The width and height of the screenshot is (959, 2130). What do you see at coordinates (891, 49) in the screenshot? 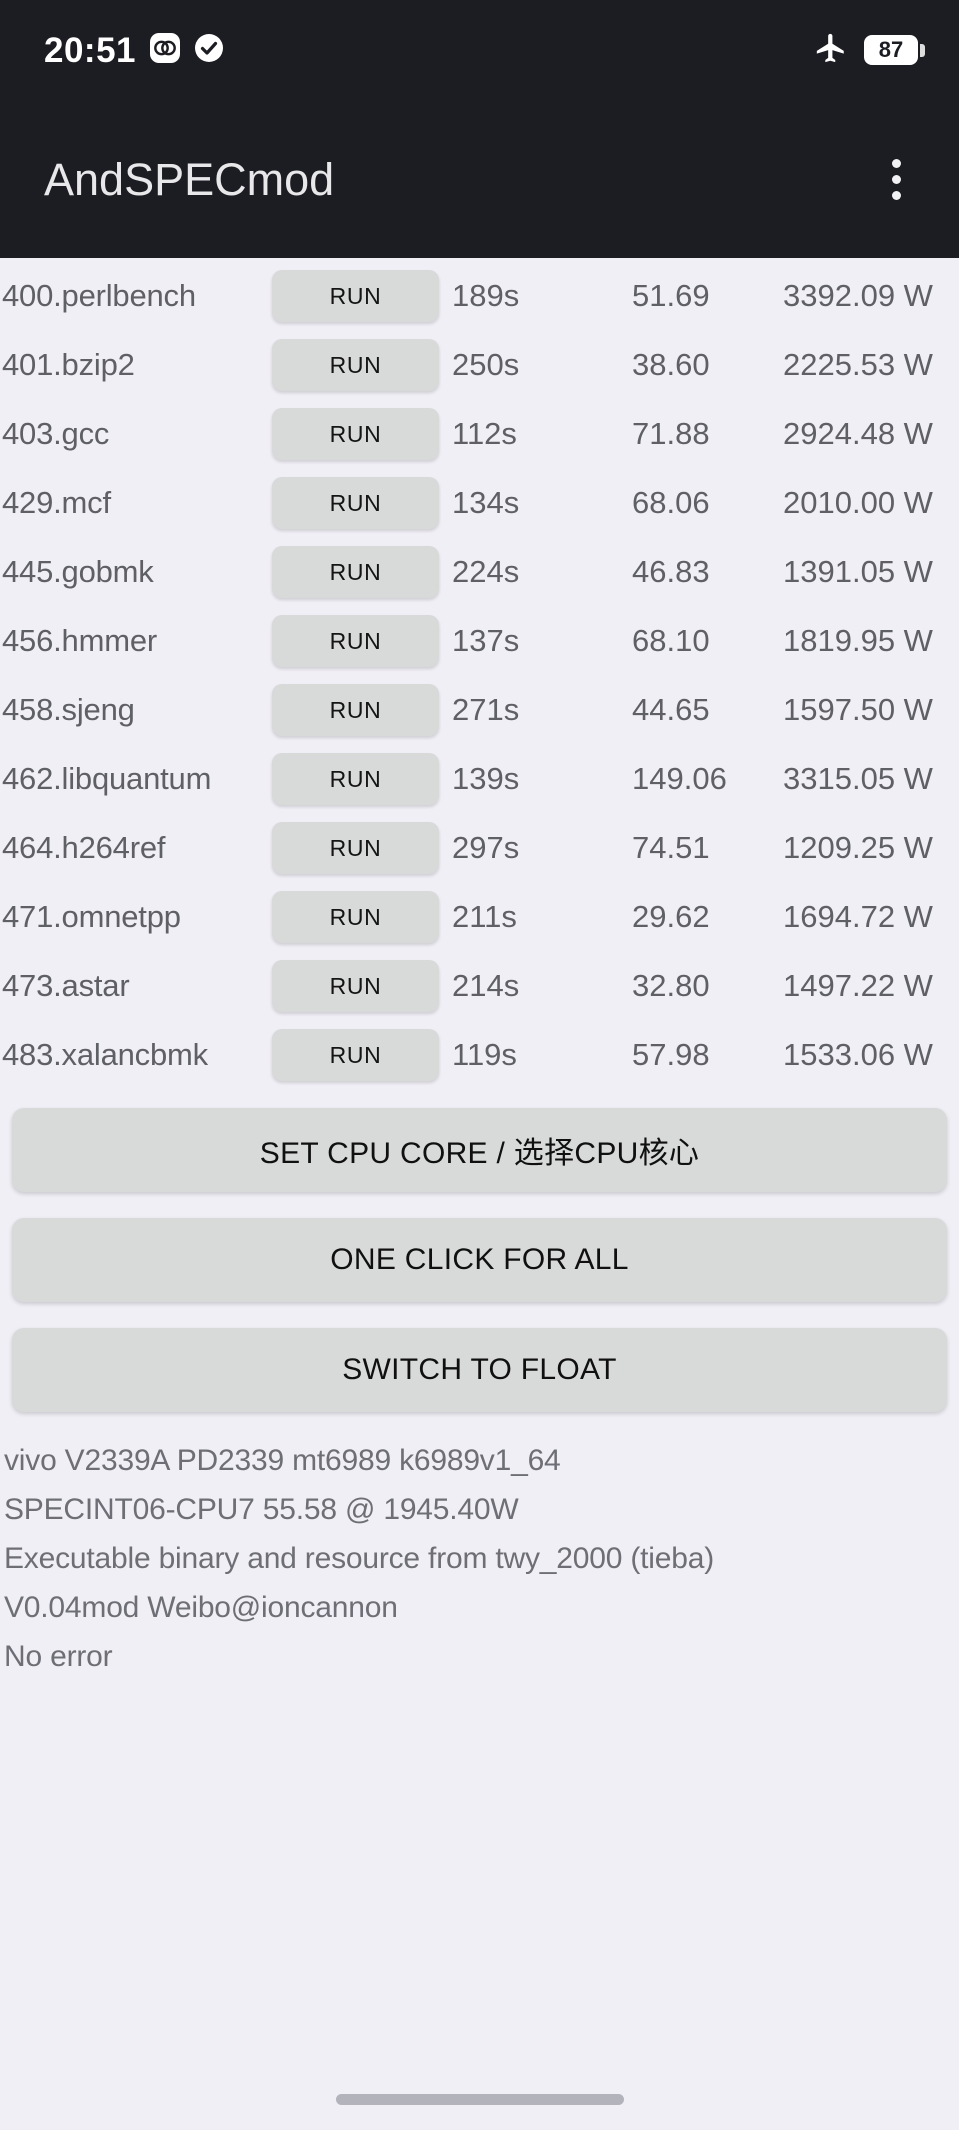
I see `battery-level-label: 87` at bounding box center [891, 49].